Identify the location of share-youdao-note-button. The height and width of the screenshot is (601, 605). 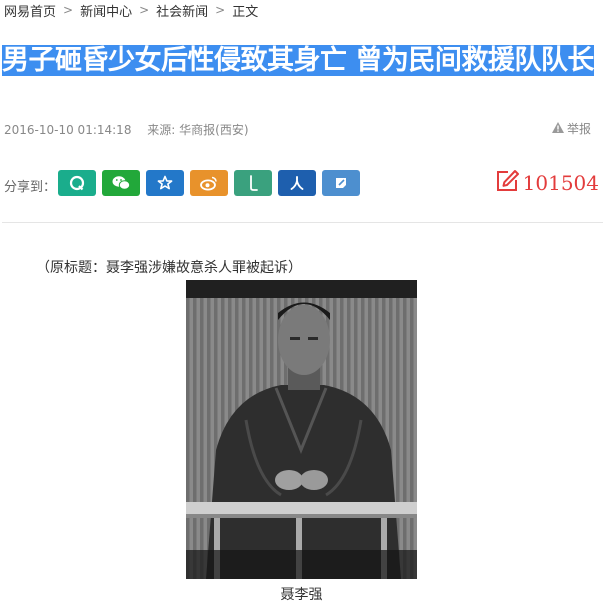
(341, 183).